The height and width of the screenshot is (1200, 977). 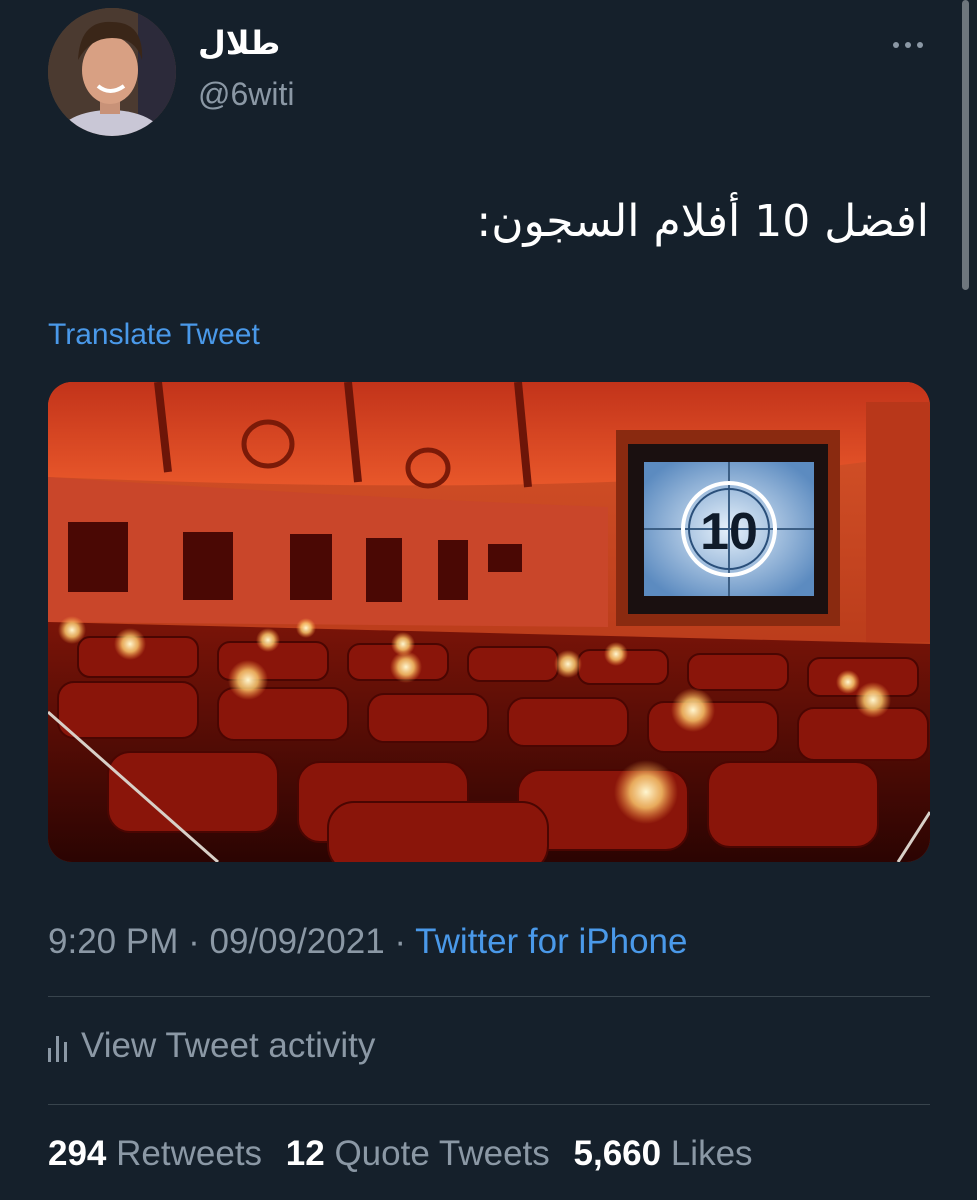 What do you see at coordinates (154, 335) in the screenshot?
I see `translate-tweet-link: Translate Tweet` at bounding box center [154, 335].